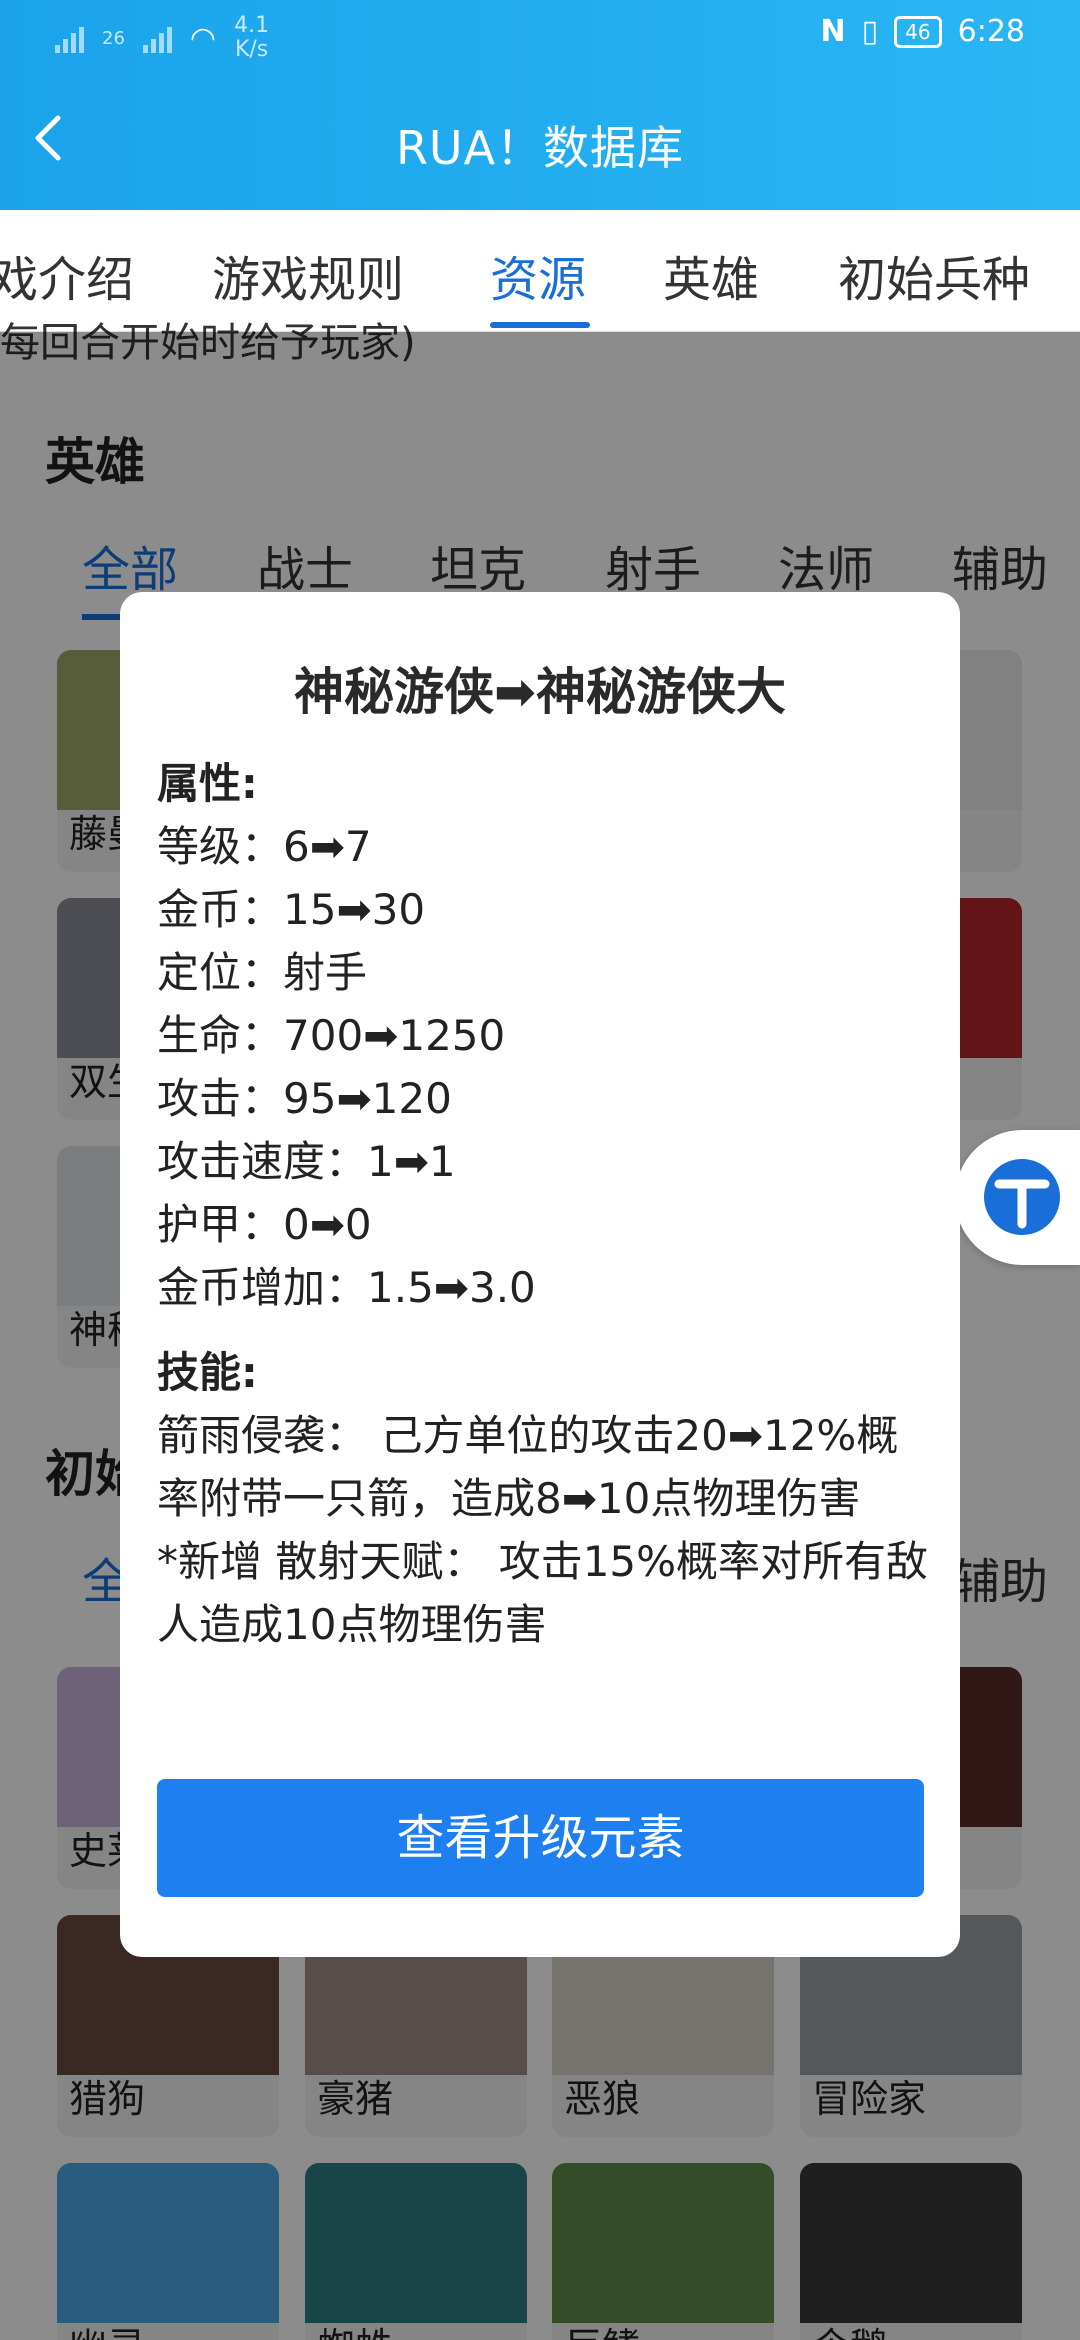 This screenshot has height=2340, width=1080. Describe the element at coordinates (540, 325) in the screenshot. I see `tab-underline` at that location.